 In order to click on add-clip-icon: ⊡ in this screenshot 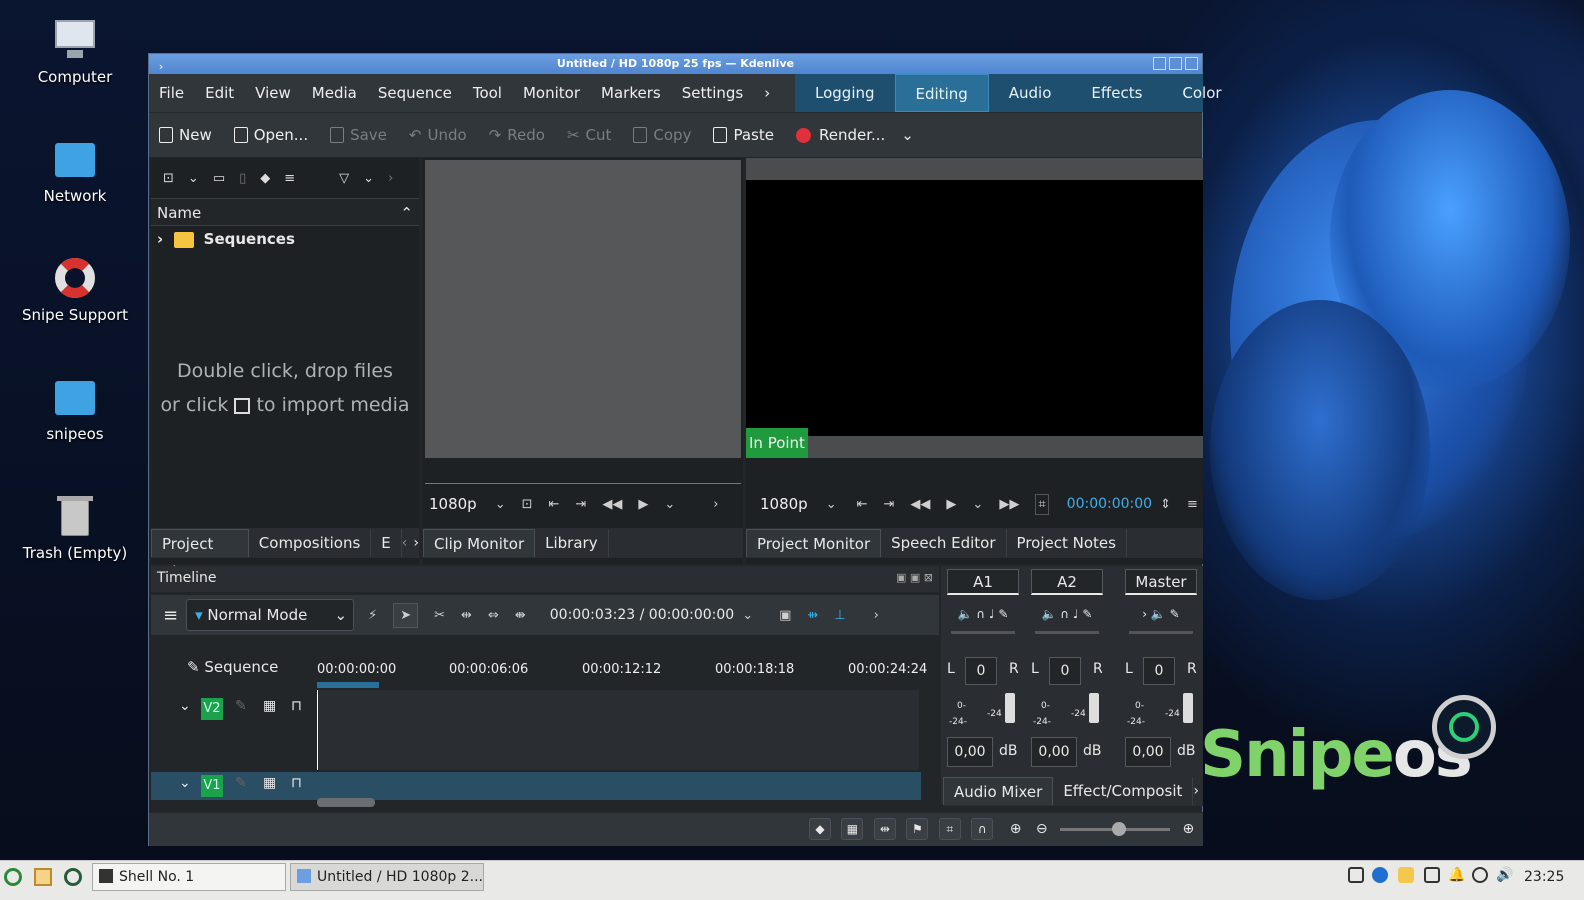, I will do `click(168, 178)`.